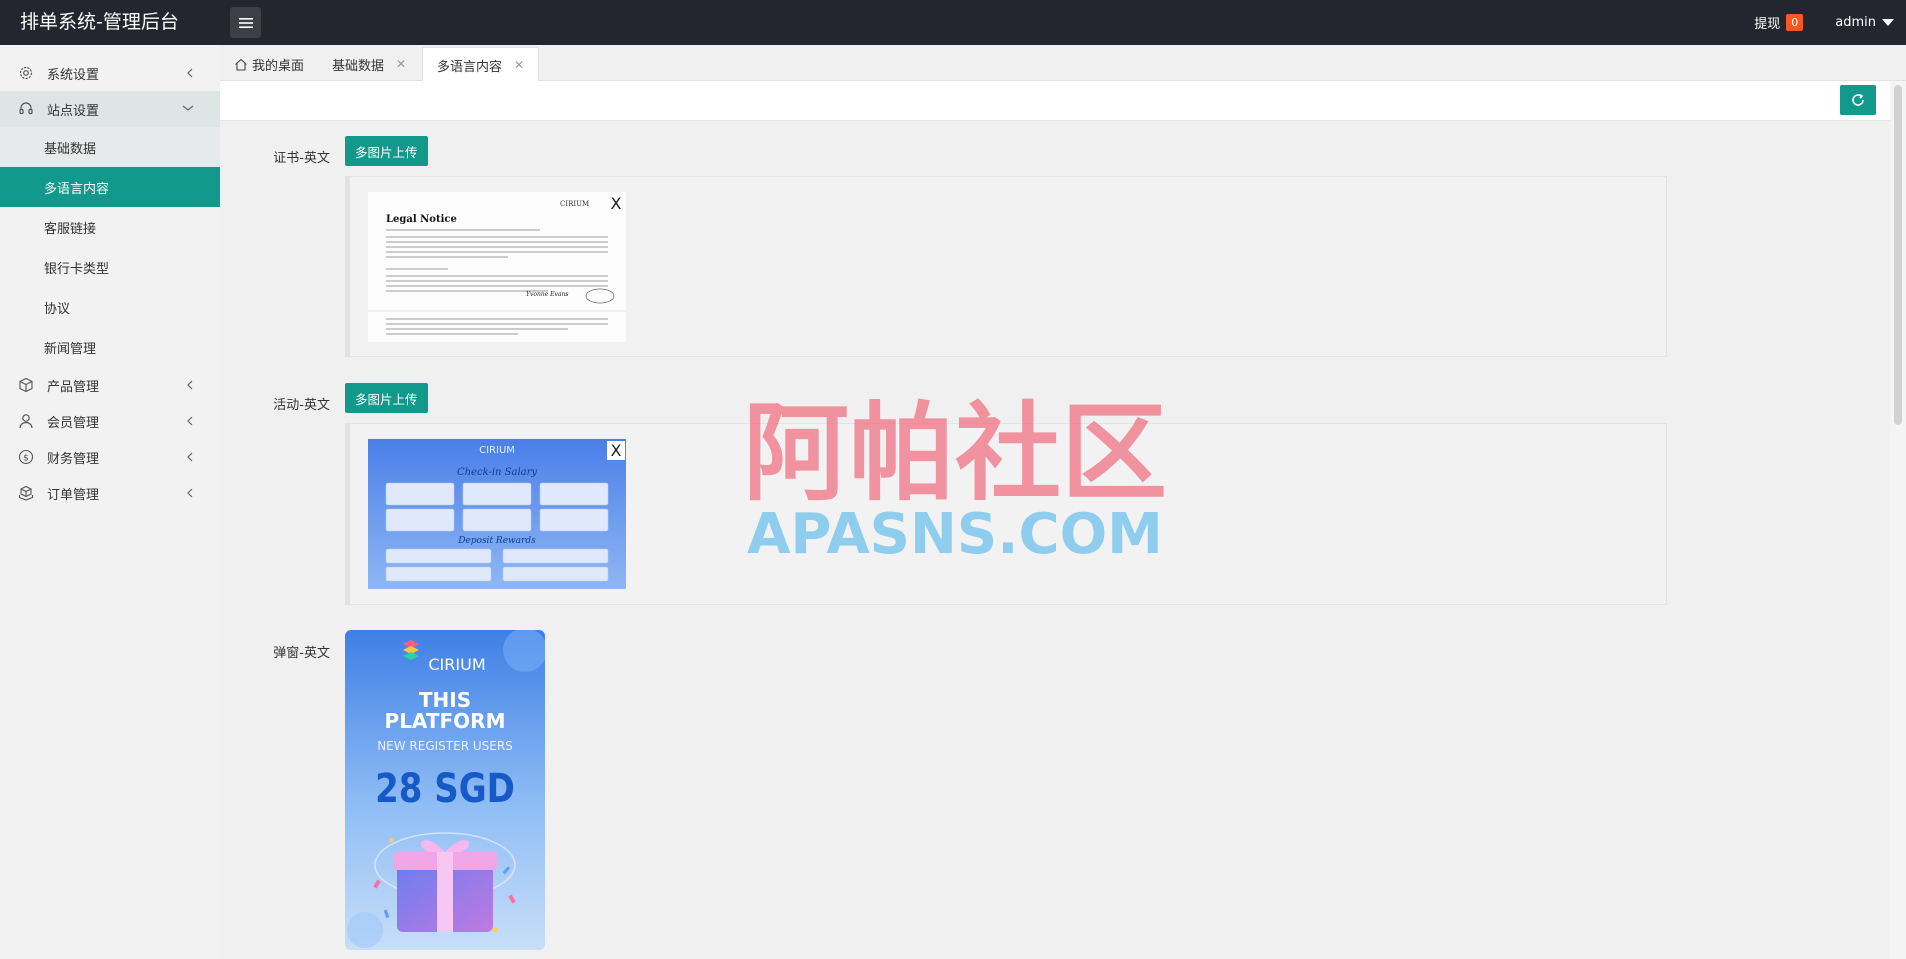  Describe the element at coordinates (73, 459) in the screenshot. I see `sidebar-item-label: 财务管理` at that location.